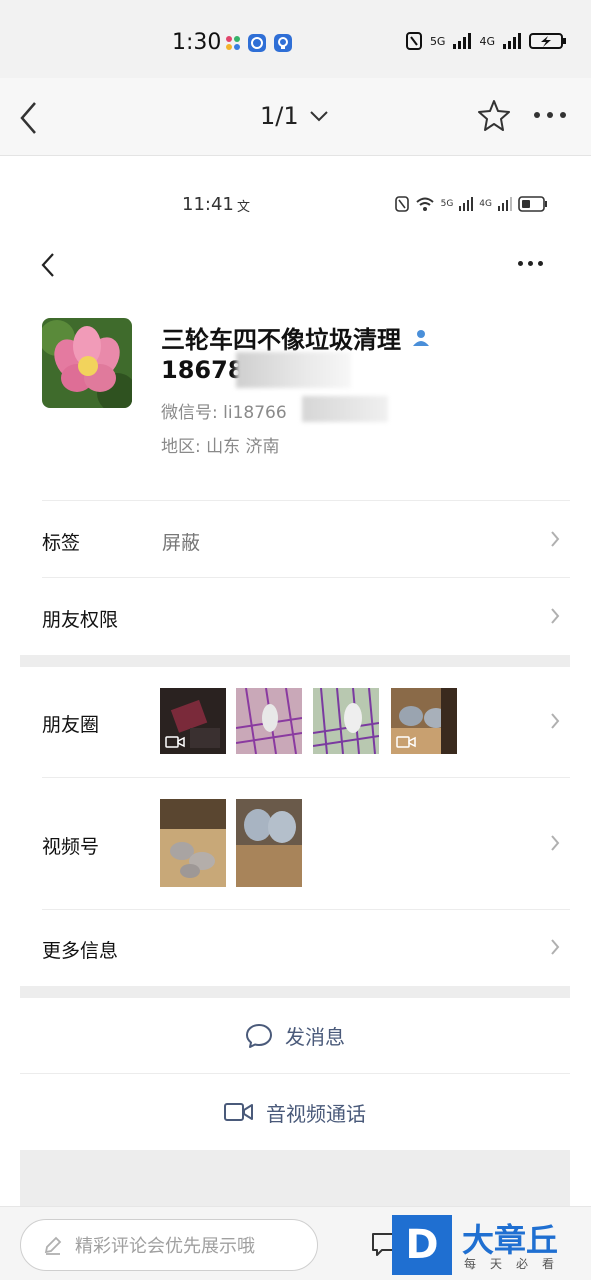 Image resolution: width=591 pixels, height=1280 pixels. I want to click on send-message-button: 发消息, so click(295, 1035).